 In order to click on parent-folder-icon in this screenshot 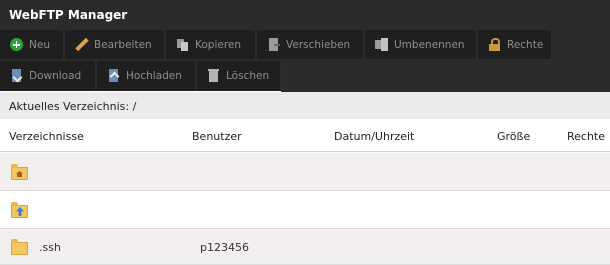, I will do `click(19, 210)`.